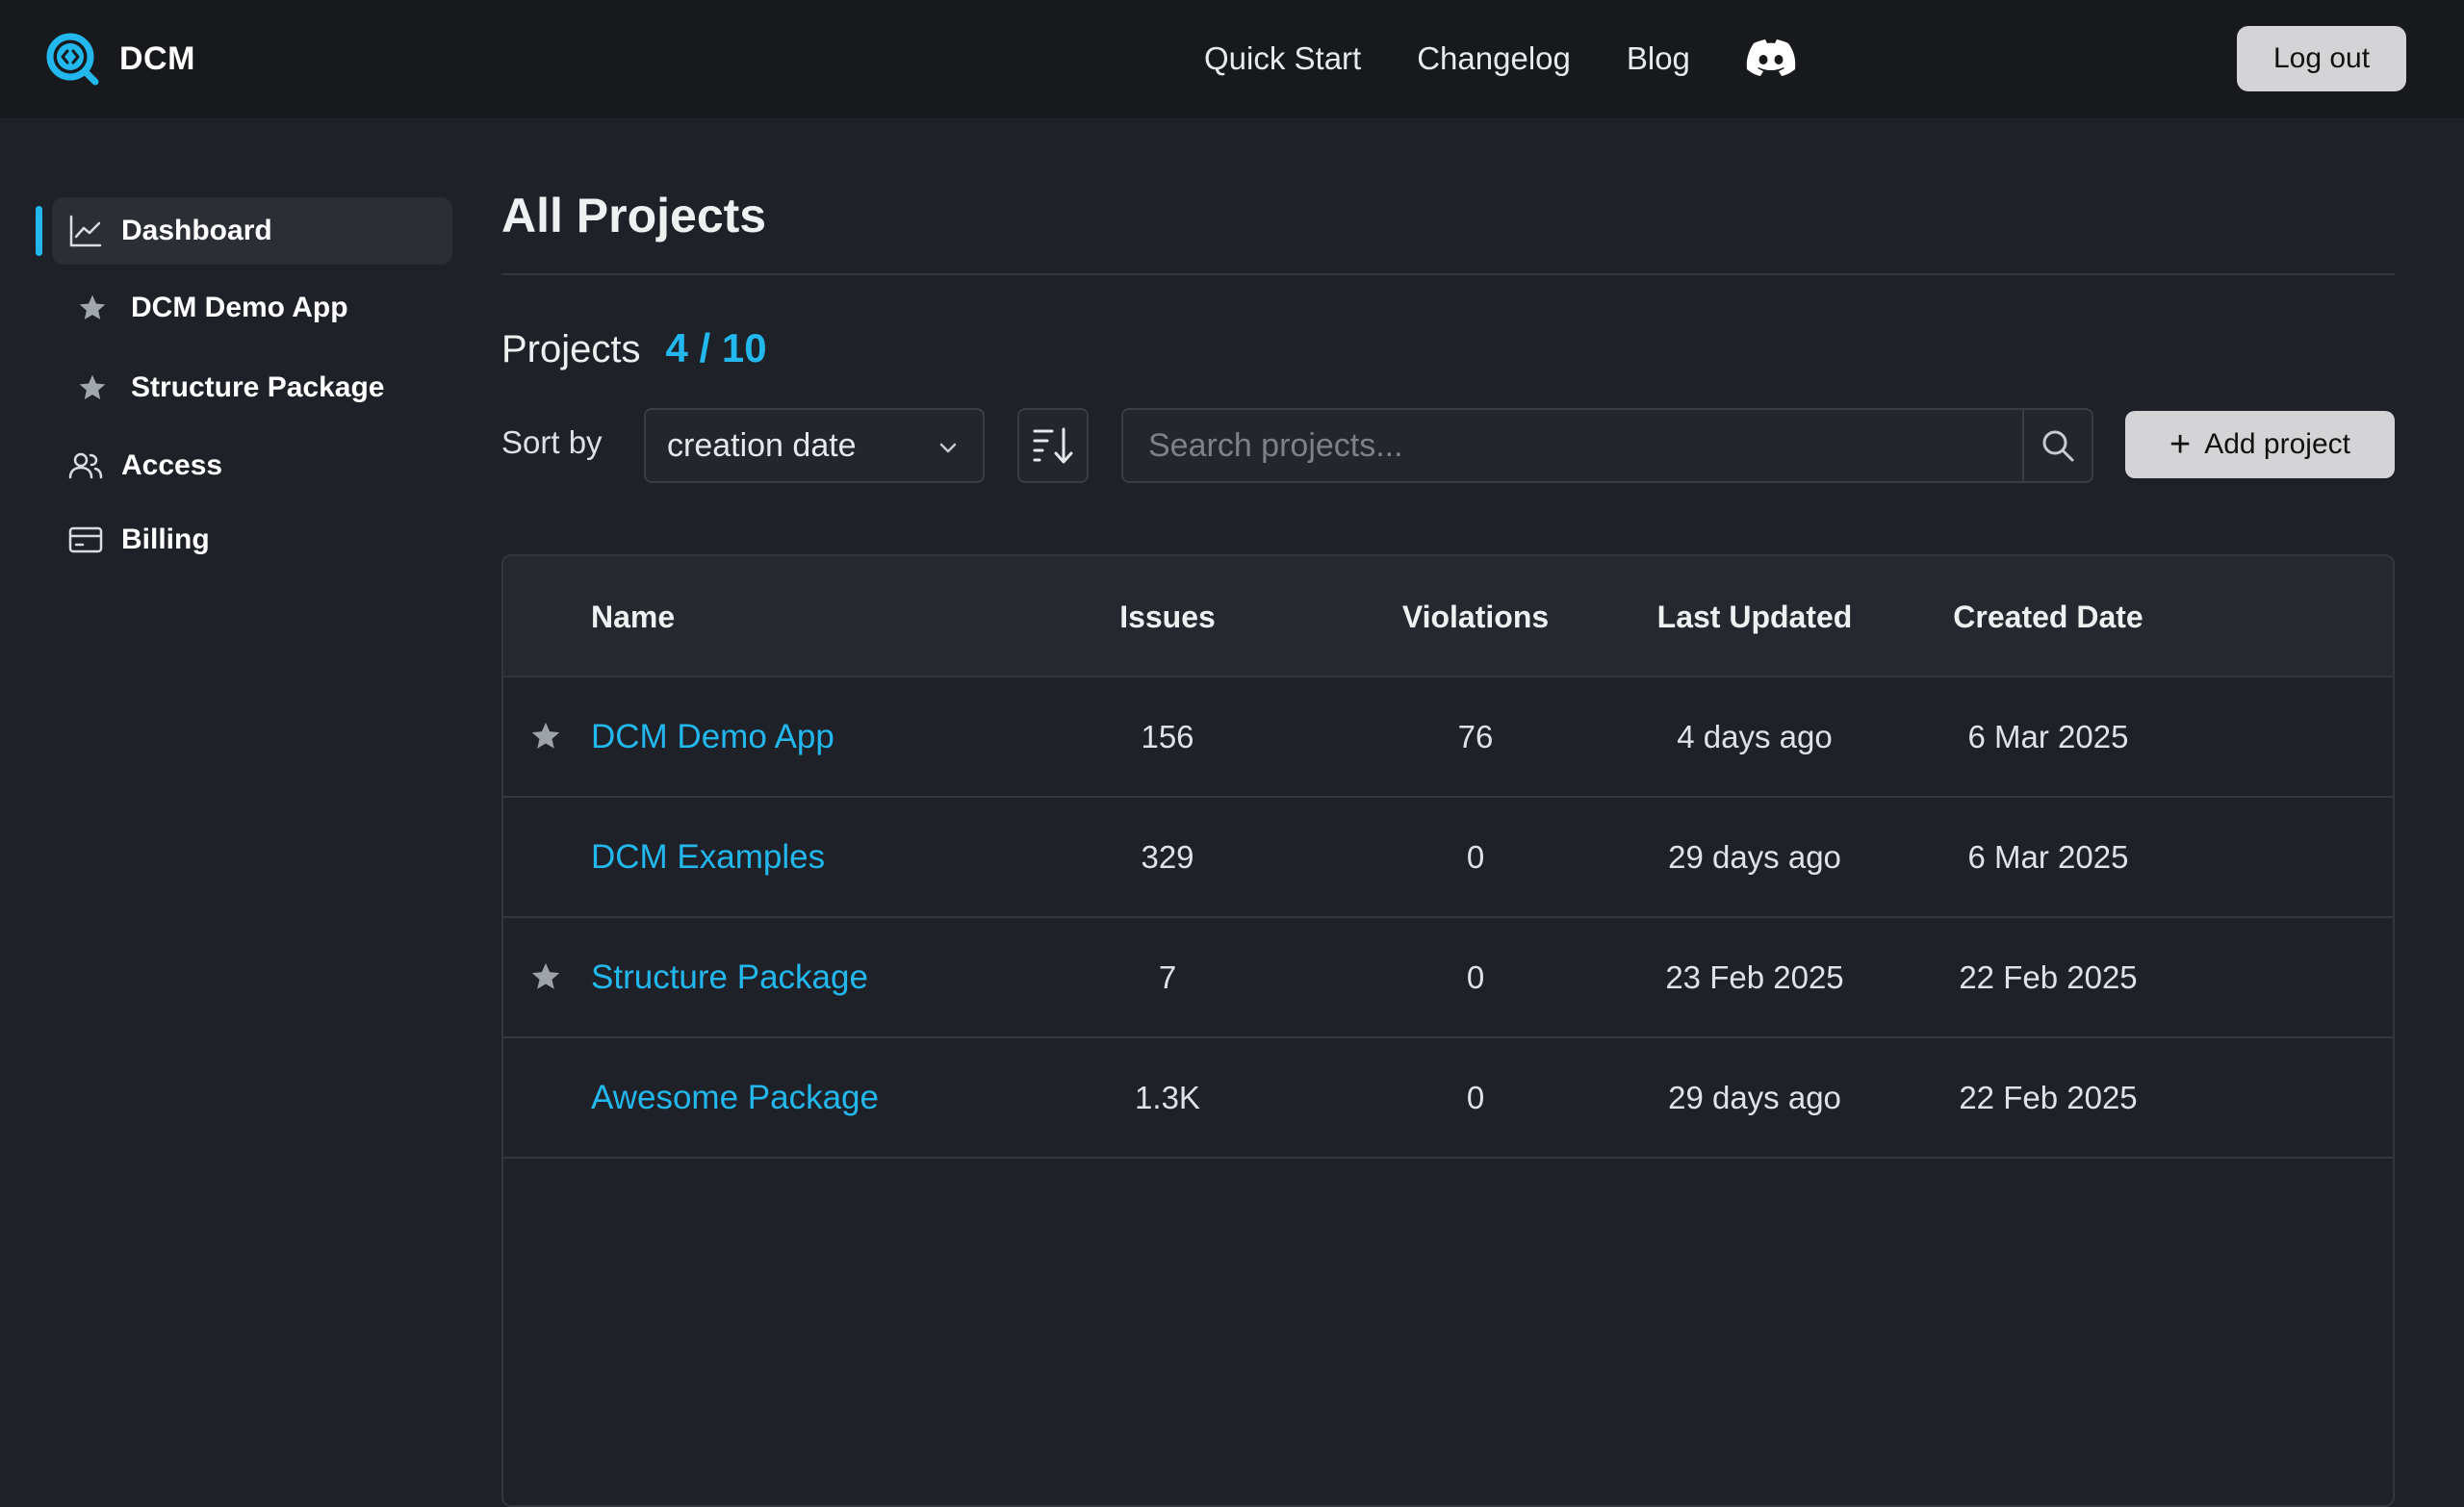  Describe the element at coordinates (708, 857) in the screenshot. I see `project-link: DCM Examples` at that location.